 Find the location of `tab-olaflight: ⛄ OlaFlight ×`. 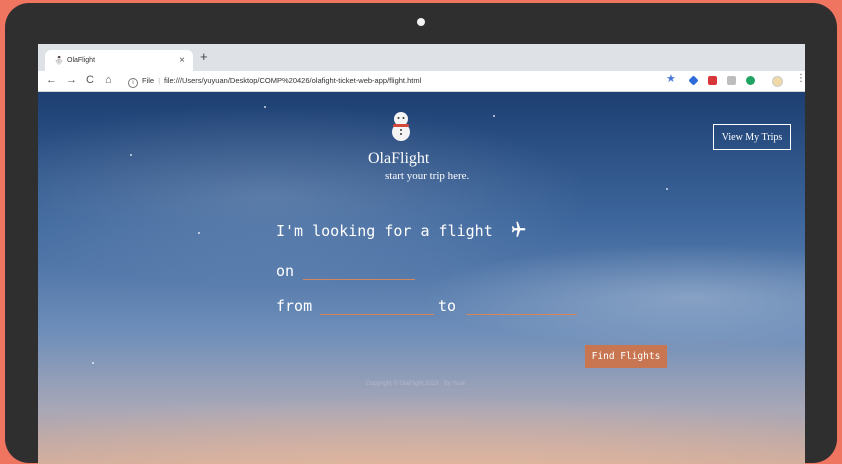

tab-olaflight: ⛄ OlaFlight × is located at coordinates (119, 60).